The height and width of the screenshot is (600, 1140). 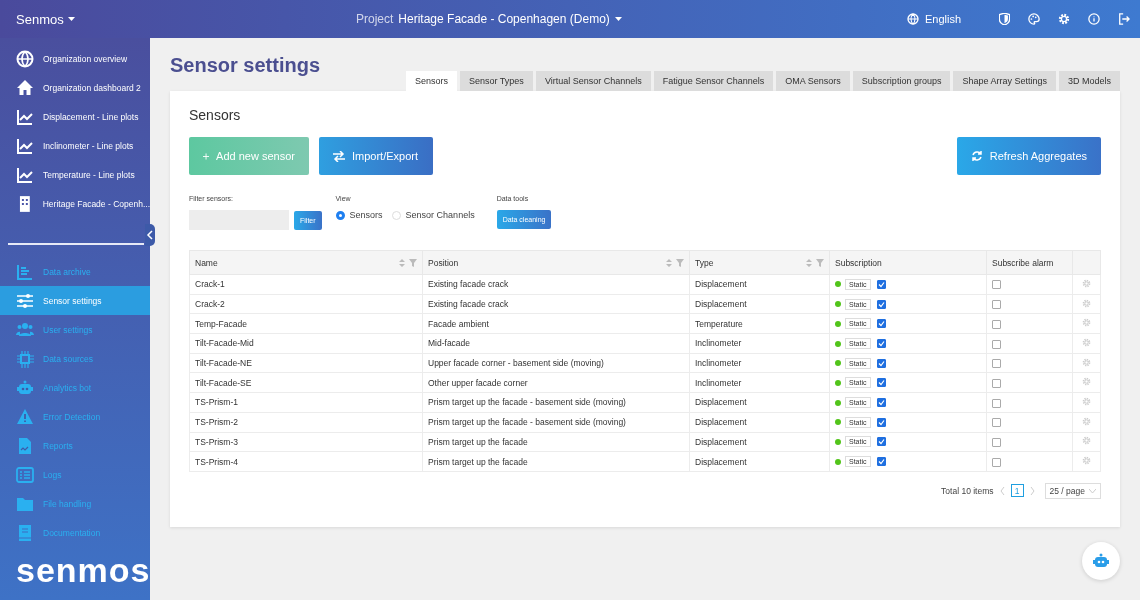 I want to click on table-cell: TS-Prism-2, so click(x=216, y=422).